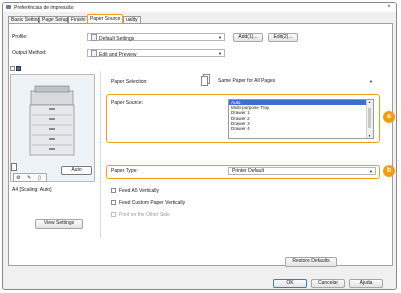 The image size is (401, 293). Describe the element at coordinates (247, 81) in the screenshot. I see `paper-selection-value: Same Paper for All Pages` at that location.